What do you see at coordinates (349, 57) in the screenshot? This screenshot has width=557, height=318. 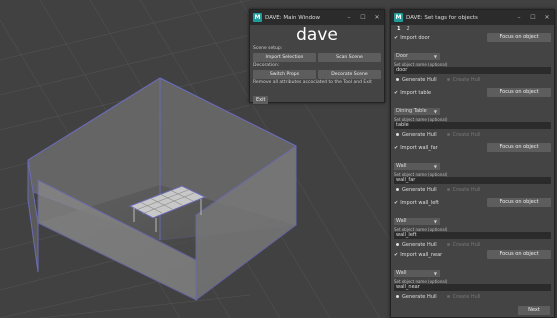 I see `scan-scene-button: Scan Scene` at bounding box center [349, 57].